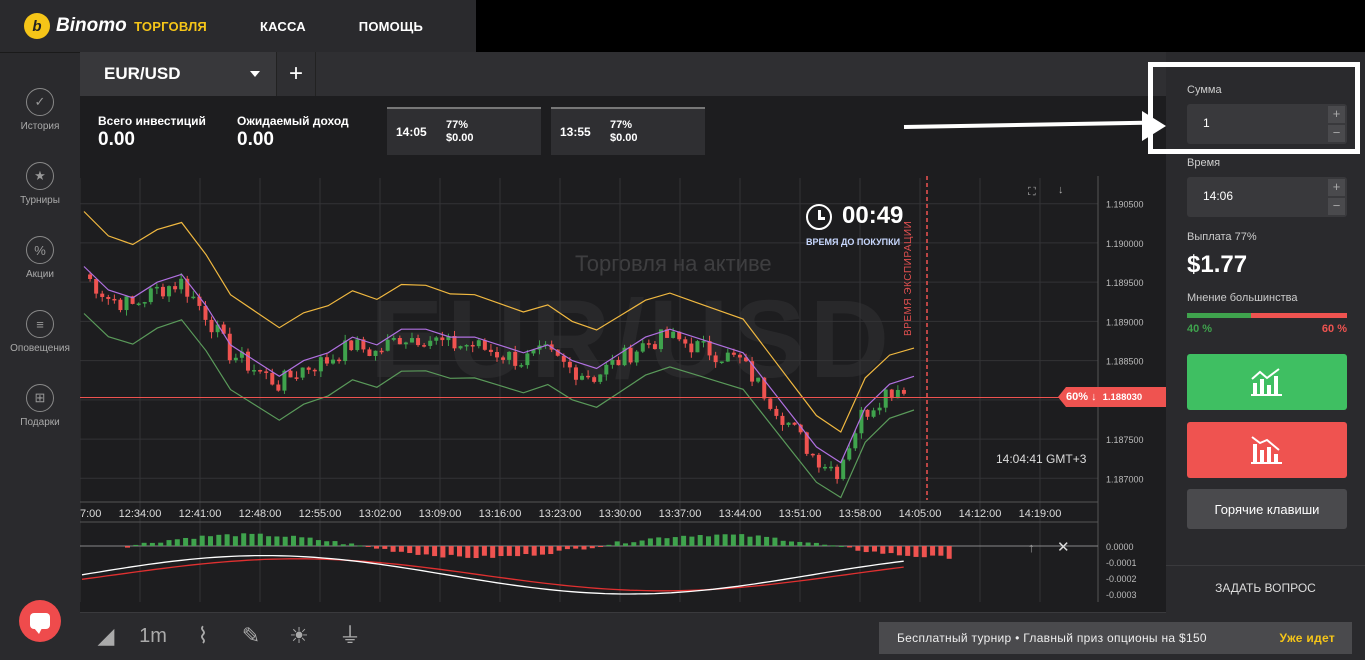  I want to click on nav-help: ПОМОЩЬ, so click(391, 26).